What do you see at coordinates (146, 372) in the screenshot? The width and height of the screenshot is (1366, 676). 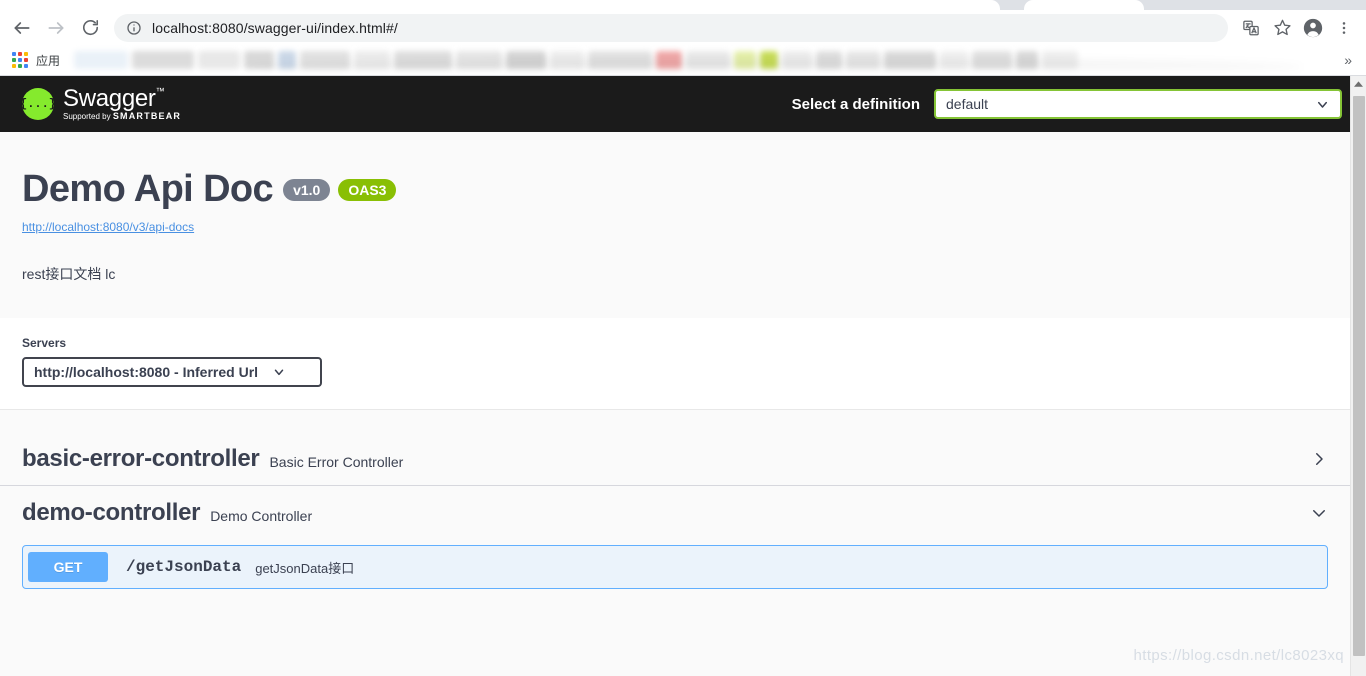 I see `server-select-value: http://localhost:8080 - Inferred Url` at bounding box center [146, 372].